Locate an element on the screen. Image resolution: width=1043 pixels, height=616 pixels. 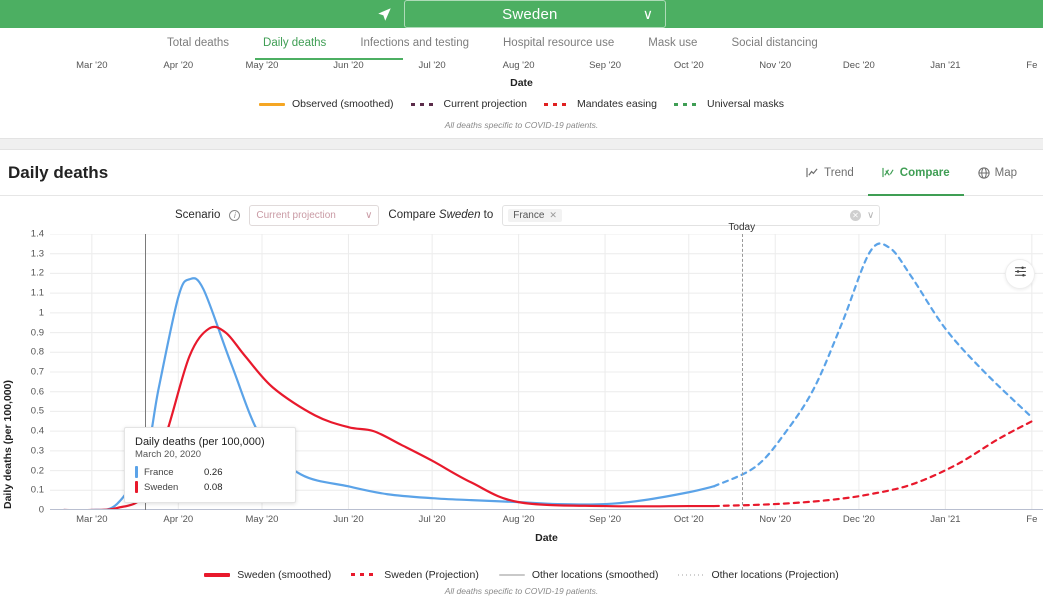
top-x-tick: Apr '20 is located at coordinates (178, 65).